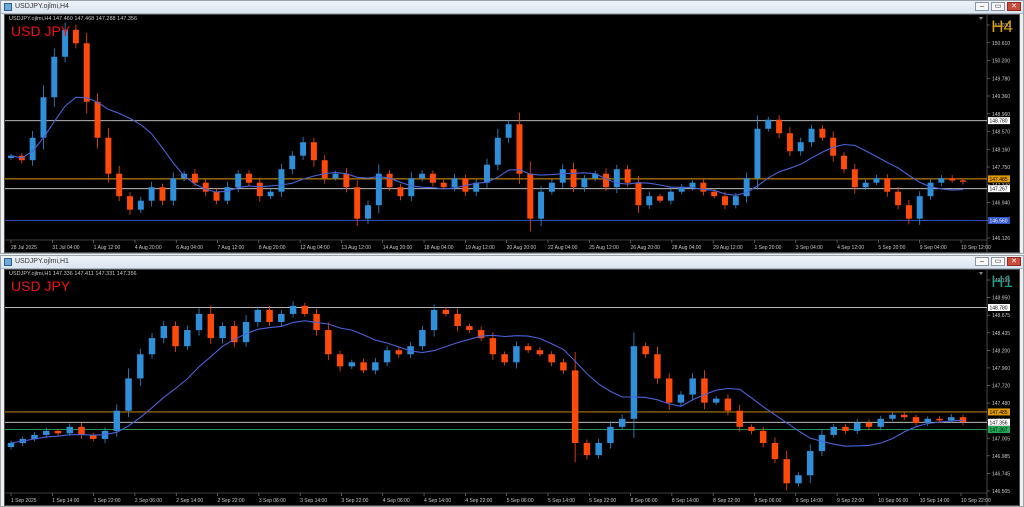  Describe the element at coordinates (42, 261) in the screenshot. I see `window-title: USDJPY.ojlmi,H1` at that location.